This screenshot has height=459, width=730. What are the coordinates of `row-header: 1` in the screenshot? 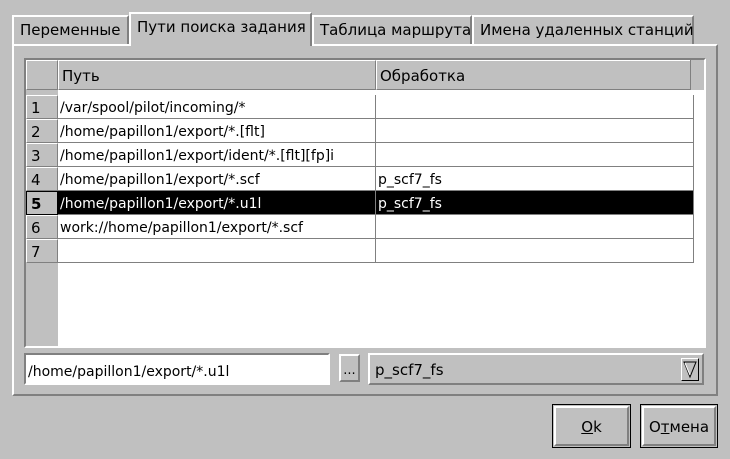 It's located at (42, 107).